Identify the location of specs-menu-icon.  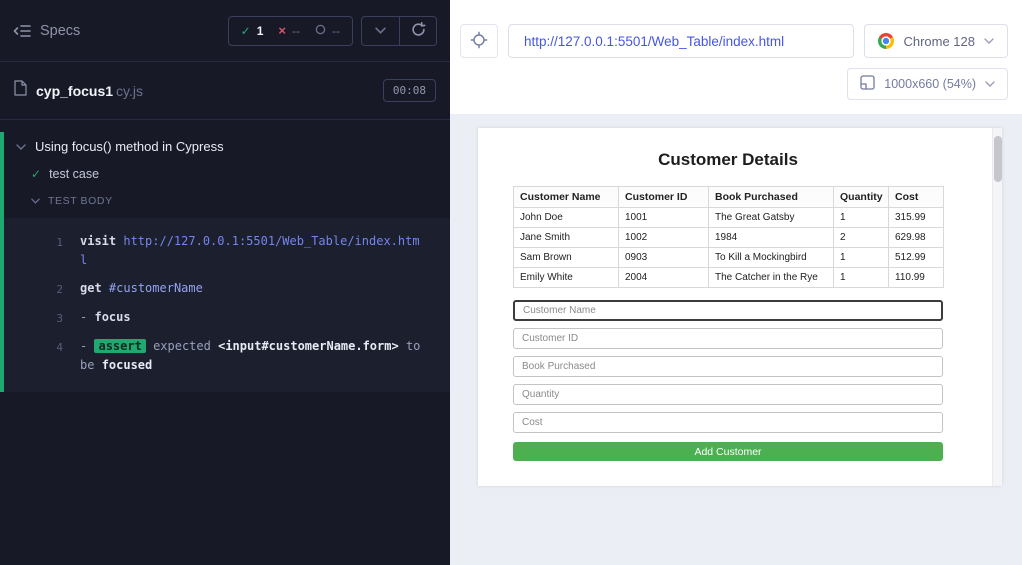
(22, 31).